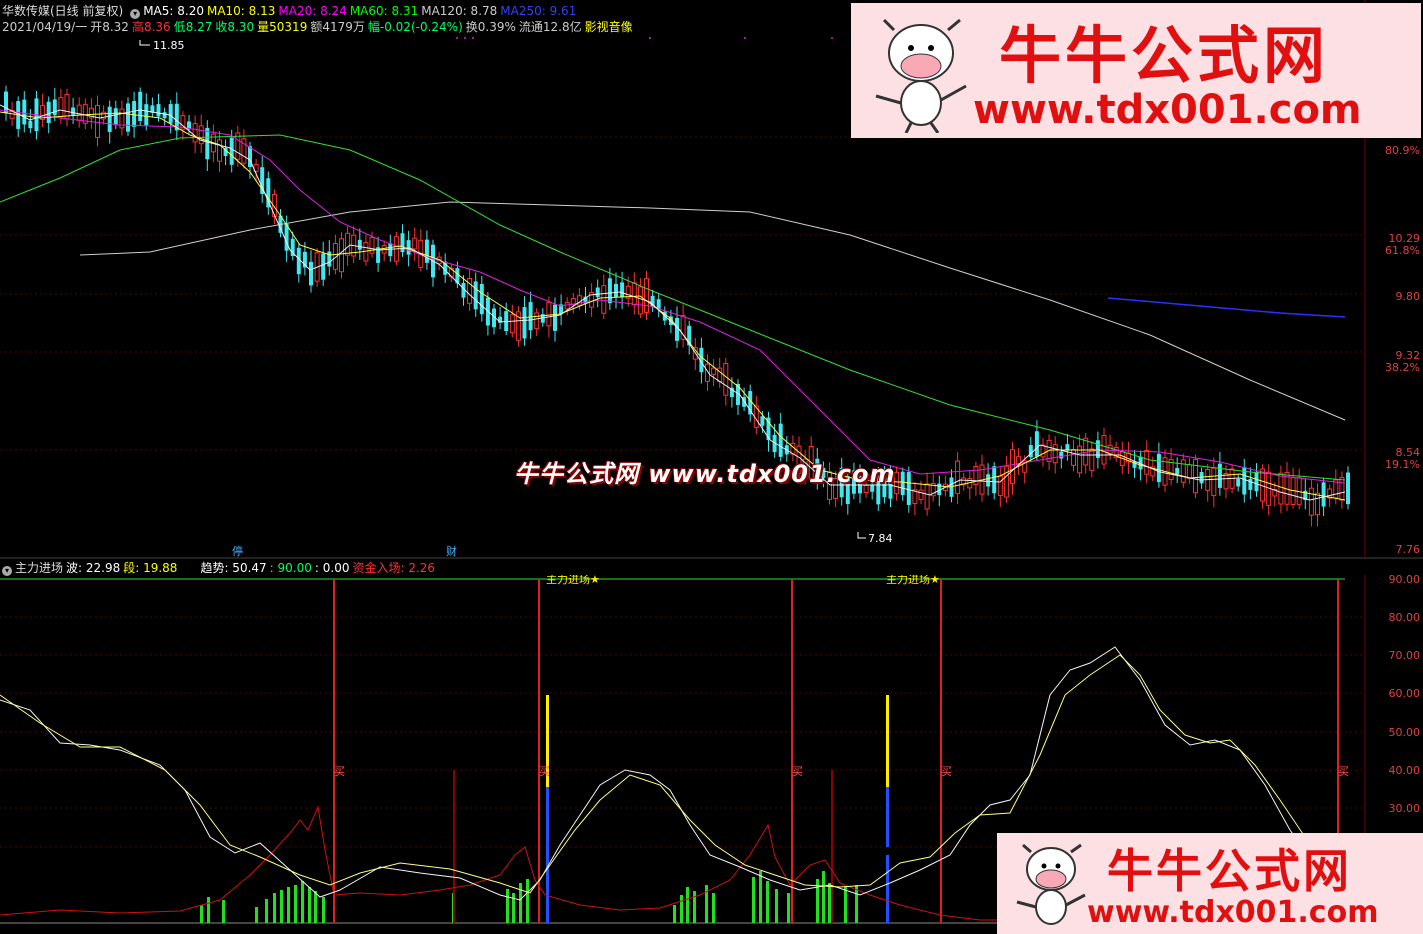 This screenshot has height=934, width=1423. What do you see at coordinates (241, 11) in the screenshot?
I see `ma-label-1: MA10: 8.13` at bounding box center [241, 11].